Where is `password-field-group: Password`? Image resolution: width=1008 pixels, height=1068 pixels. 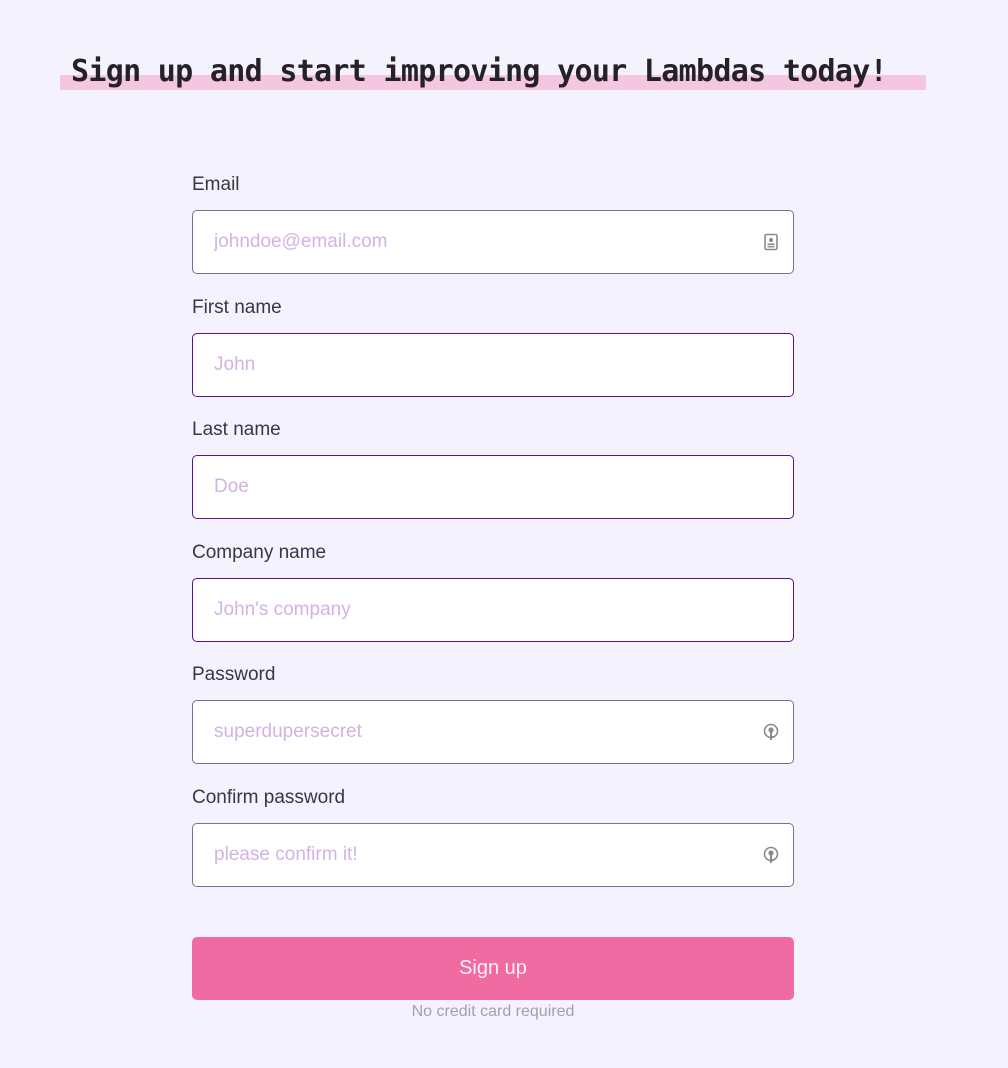 password-field-group: Password is located at coordinates (493, 713).